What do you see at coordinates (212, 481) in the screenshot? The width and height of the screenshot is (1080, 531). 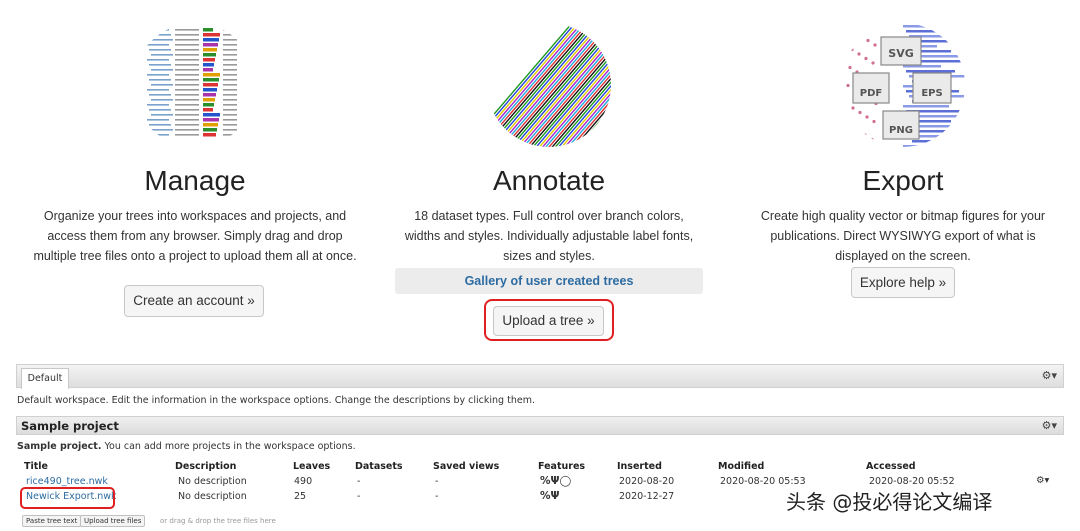 I see `row1-description: No description` at bounding box center [212, 481].